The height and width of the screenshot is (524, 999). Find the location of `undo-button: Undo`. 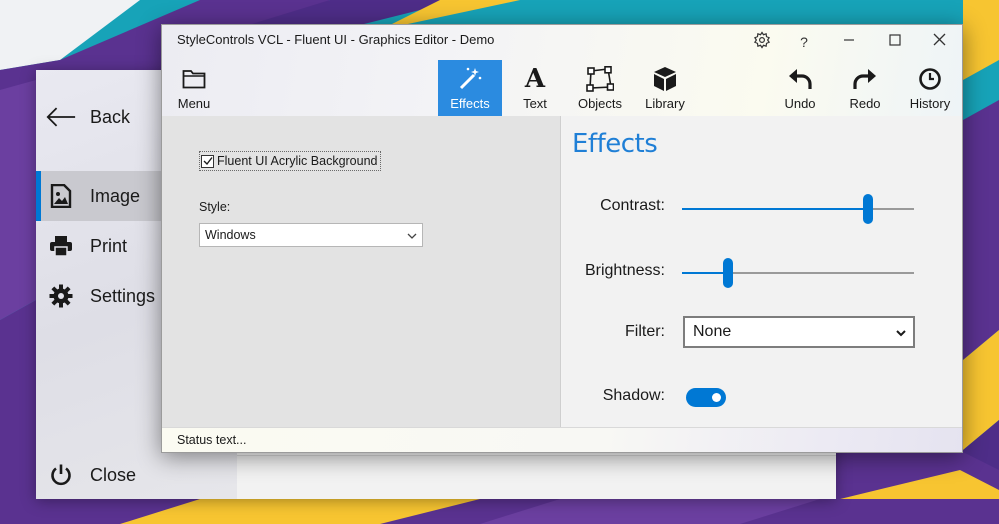

undo-button: Undo is located at coordinates (800, 88).